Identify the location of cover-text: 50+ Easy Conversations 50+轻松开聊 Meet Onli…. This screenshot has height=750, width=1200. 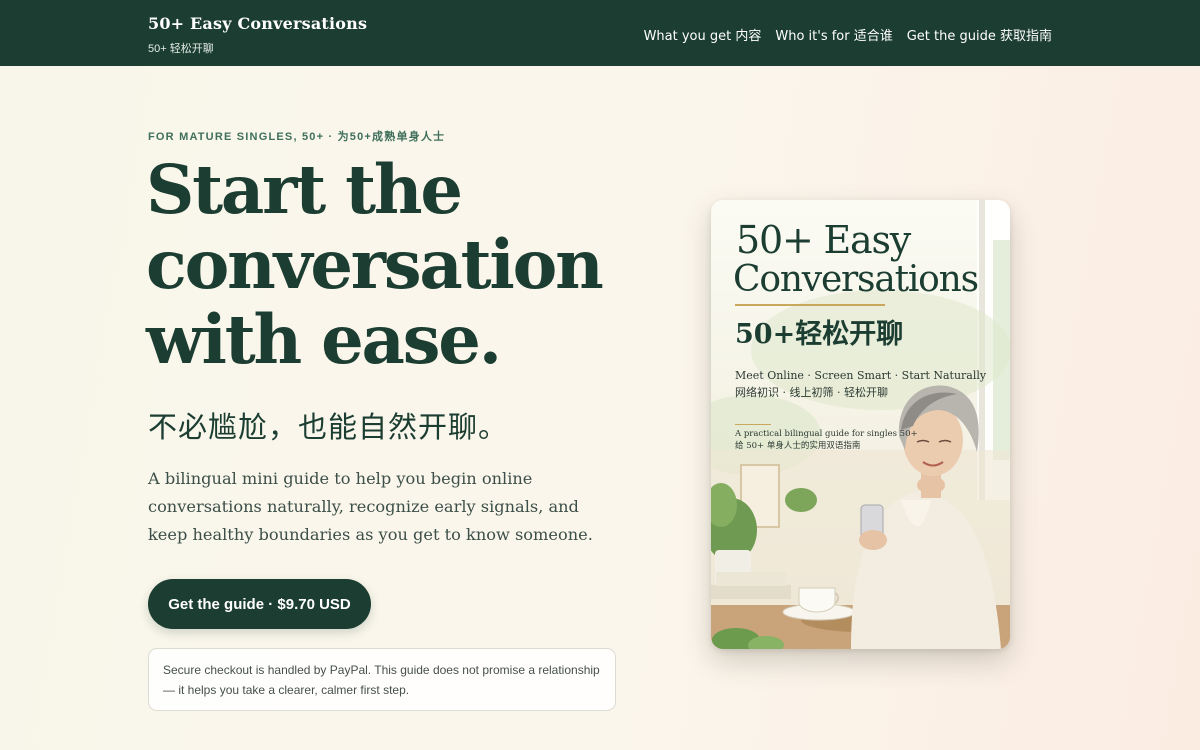
(864, 334).